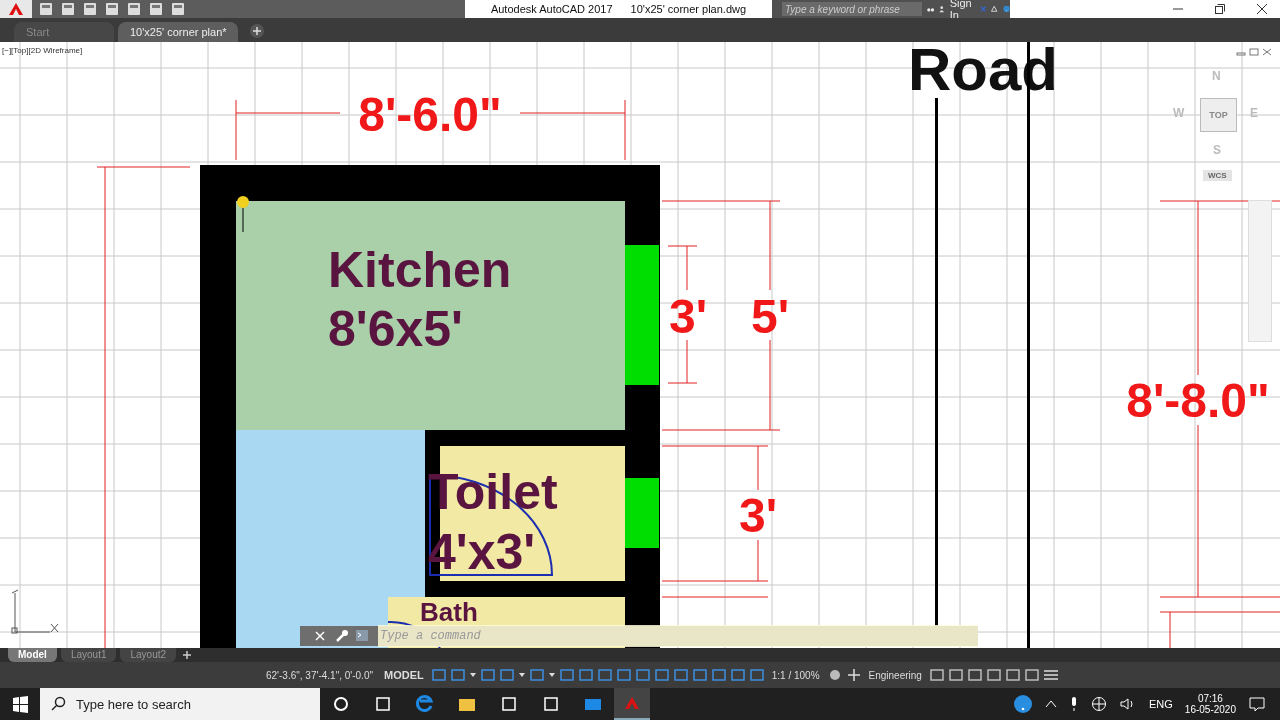  I want to click on help-icon, so click(1023, 704).